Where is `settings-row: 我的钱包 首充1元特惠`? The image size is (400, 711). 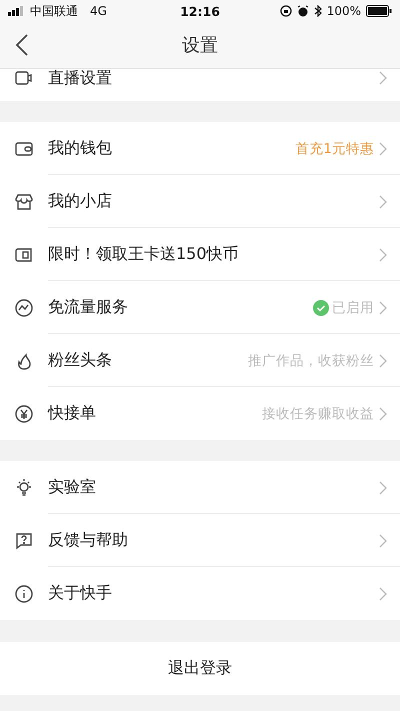 settings-row: 我的钱包 首充1元特惠 is located at coordinates (200, 148).